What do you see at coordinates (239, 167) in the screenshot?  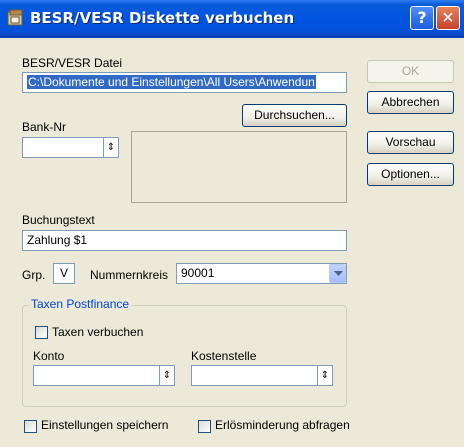 I see `bank-info-panel` at bounding box center [239, 167].